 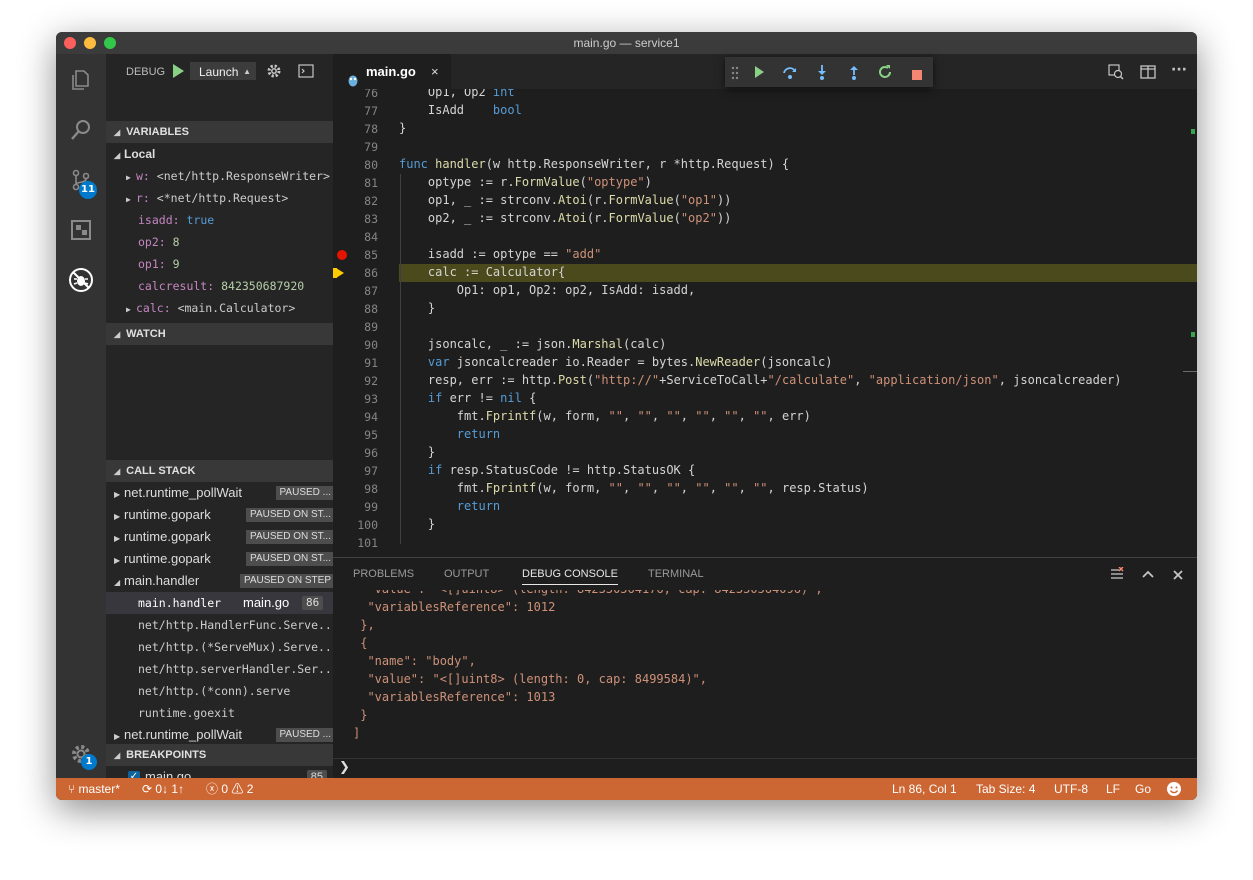 What do you see at coordinates (219, 471) in the screenshot?
I see `callstack-header: ◢ CALL STACK` at bounding box center [219, 471].